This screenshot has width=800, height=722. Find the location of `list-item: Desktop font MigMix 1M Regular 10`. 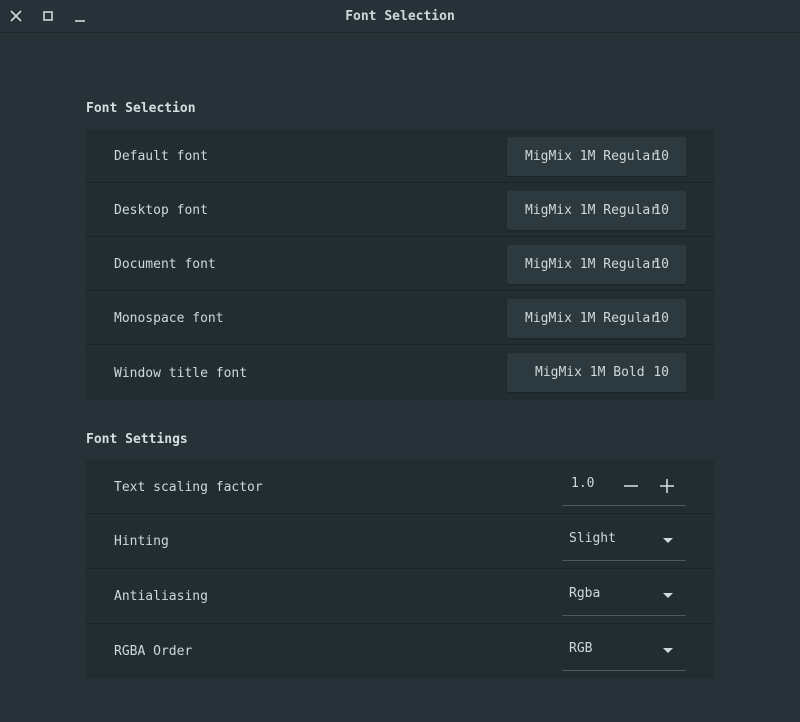

list-item: Desktop font MigMix 1M Regular 10 is located at coordinates (400, 210).